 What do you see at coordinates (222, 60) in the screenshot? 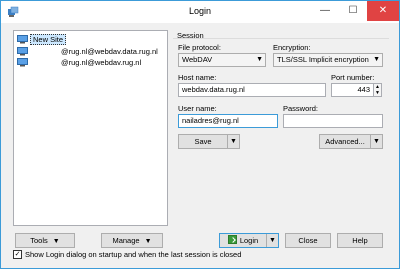
I see `file-protocol-select: WebDAV ▼` at bounding box center [222, 60].